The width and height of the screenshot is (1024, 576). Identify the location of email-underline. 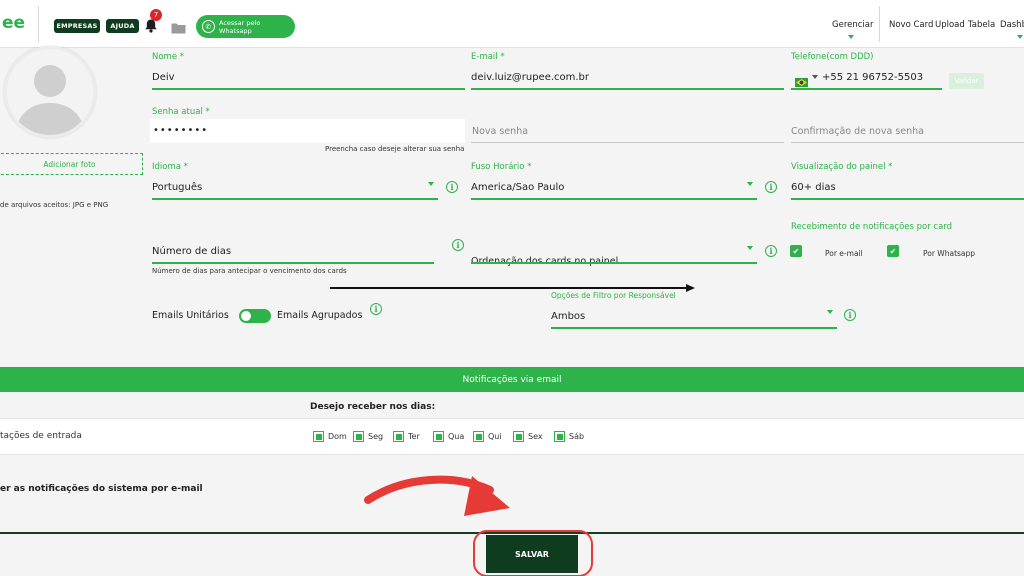
(627, 89).